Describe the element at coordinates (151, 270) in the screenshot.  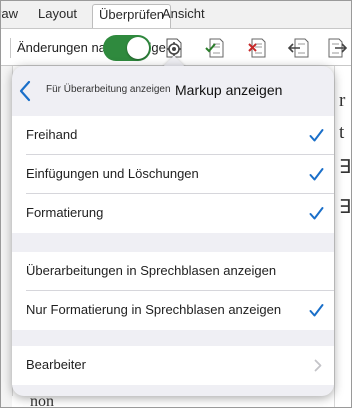
I see `option-label: Überarbeitungen in Sprechblasen anzeigen` at that location.